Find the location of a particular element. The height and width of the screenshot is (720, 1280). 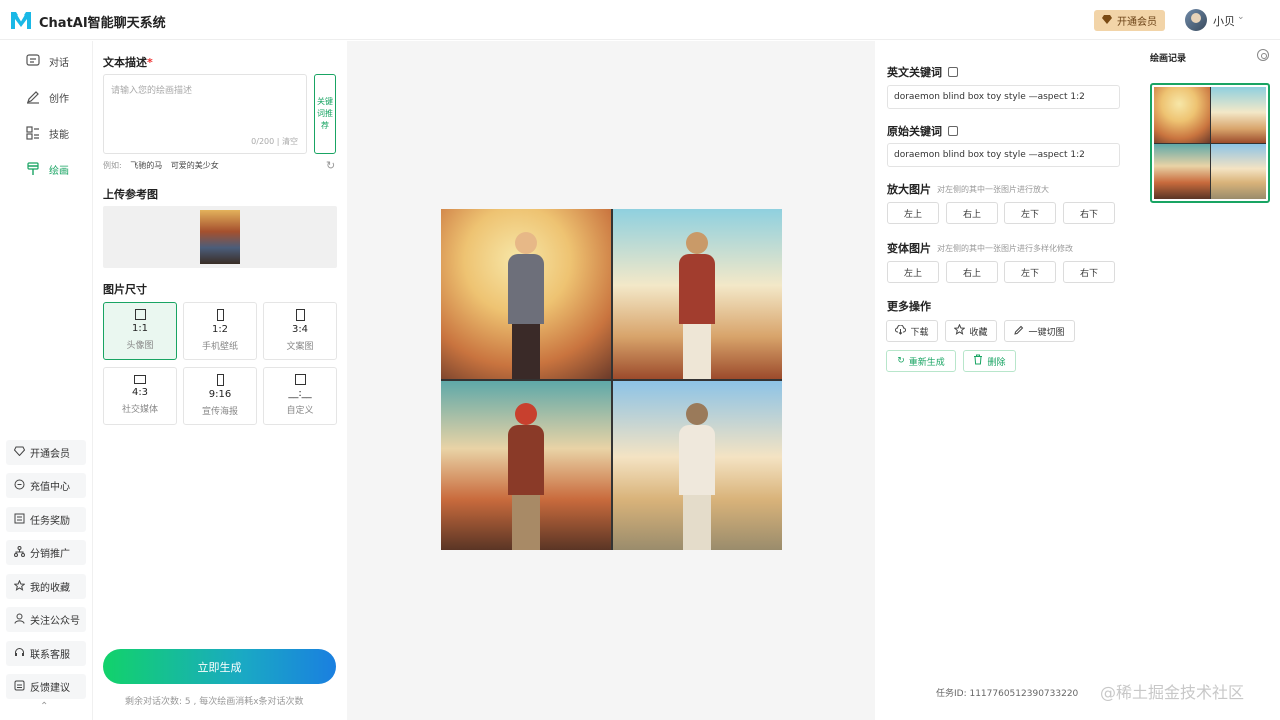

gear-icon is located at coordinates (1263, 55).